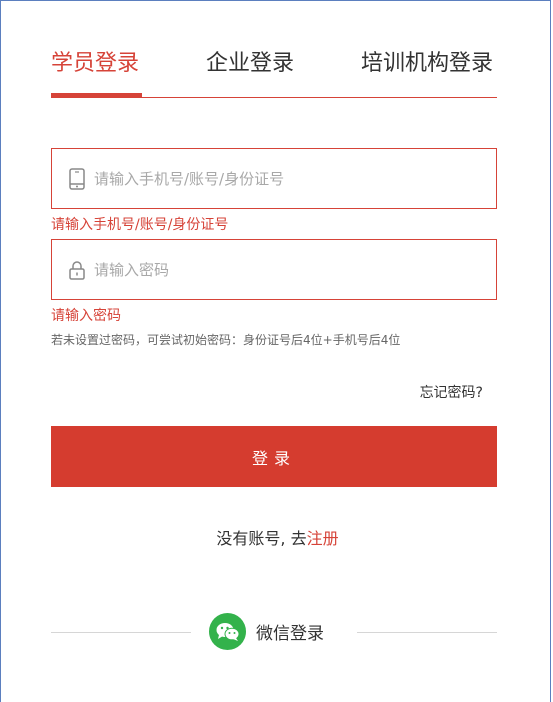 The image size is (553, 702). I want to click on account-field, so click(274, 178).